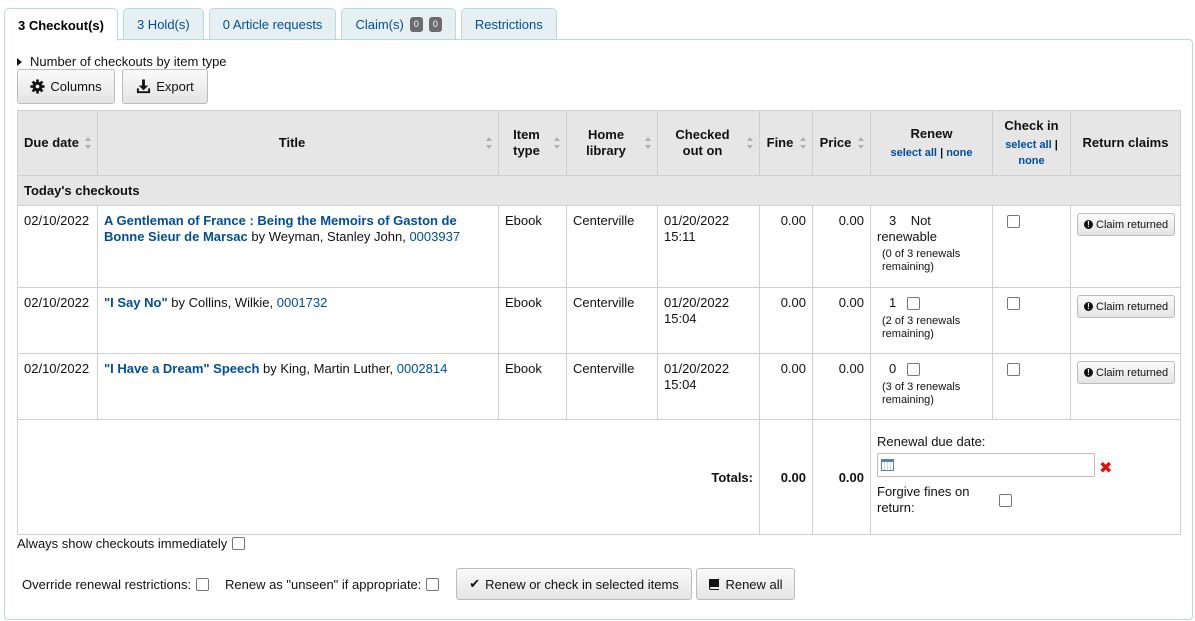  I want to click on tab-restrictions-label: Restrictions, so click(508, 24).